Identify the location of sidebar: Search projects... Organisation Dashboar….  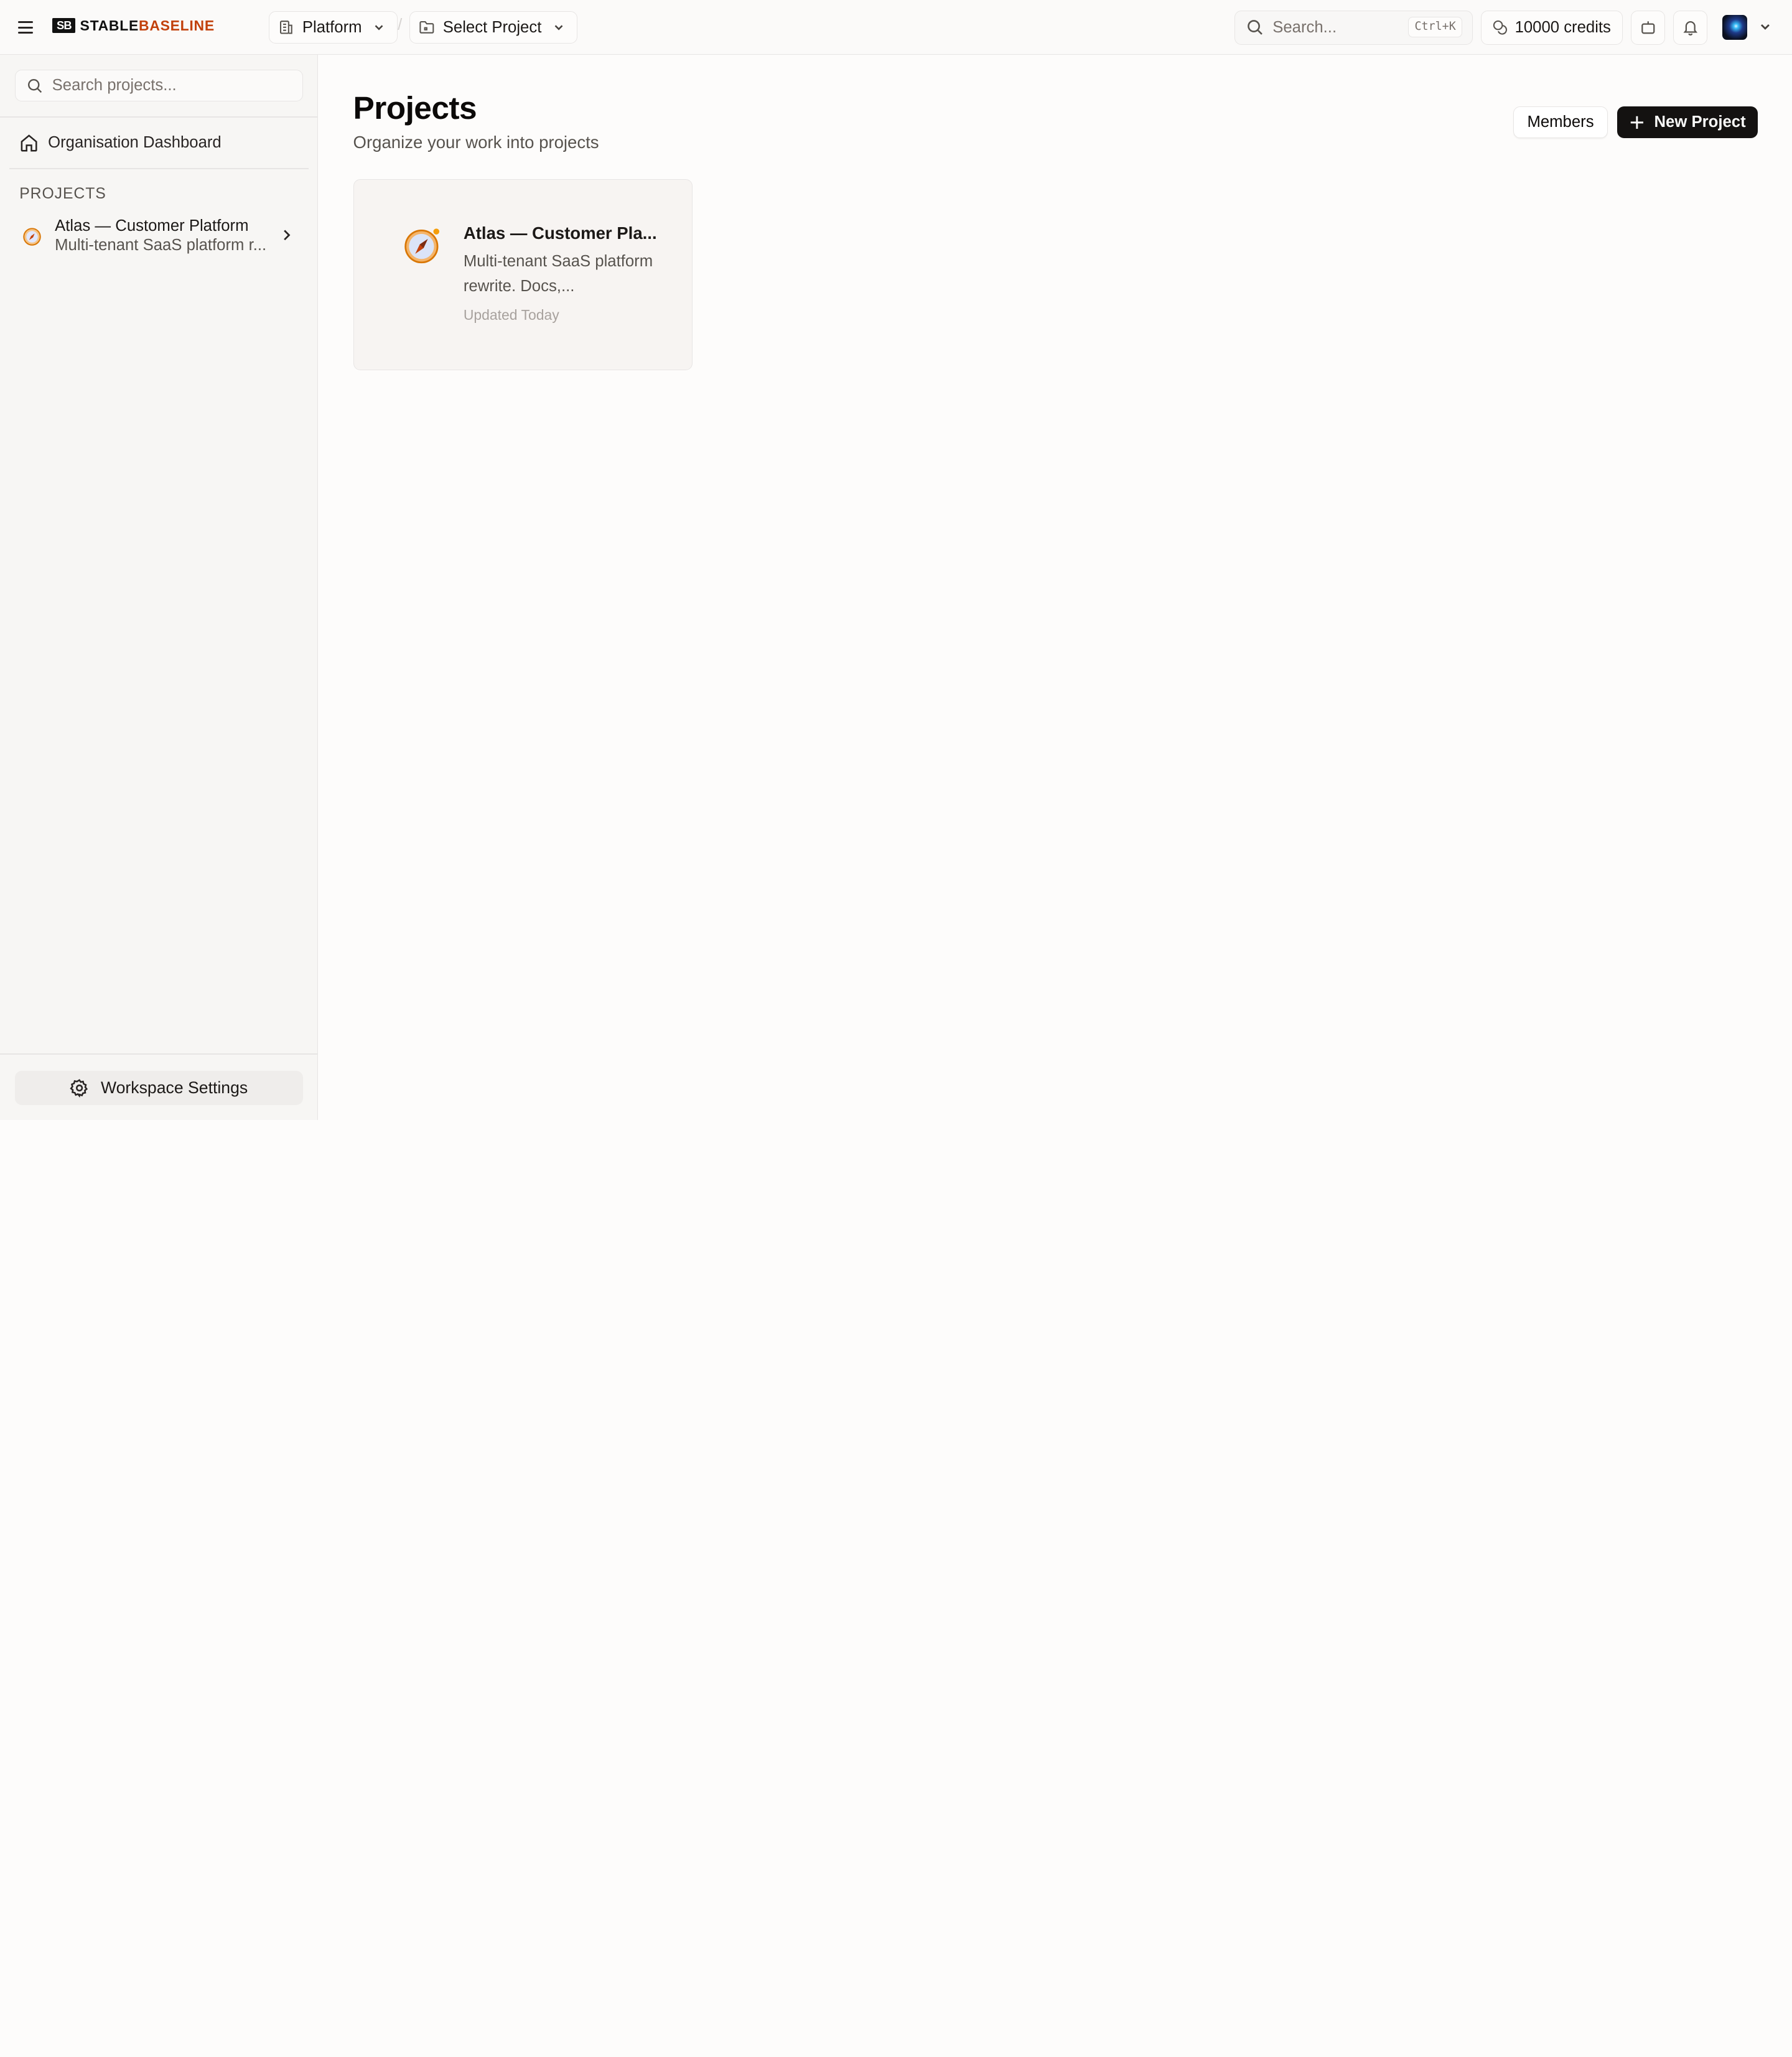
(159, 587).